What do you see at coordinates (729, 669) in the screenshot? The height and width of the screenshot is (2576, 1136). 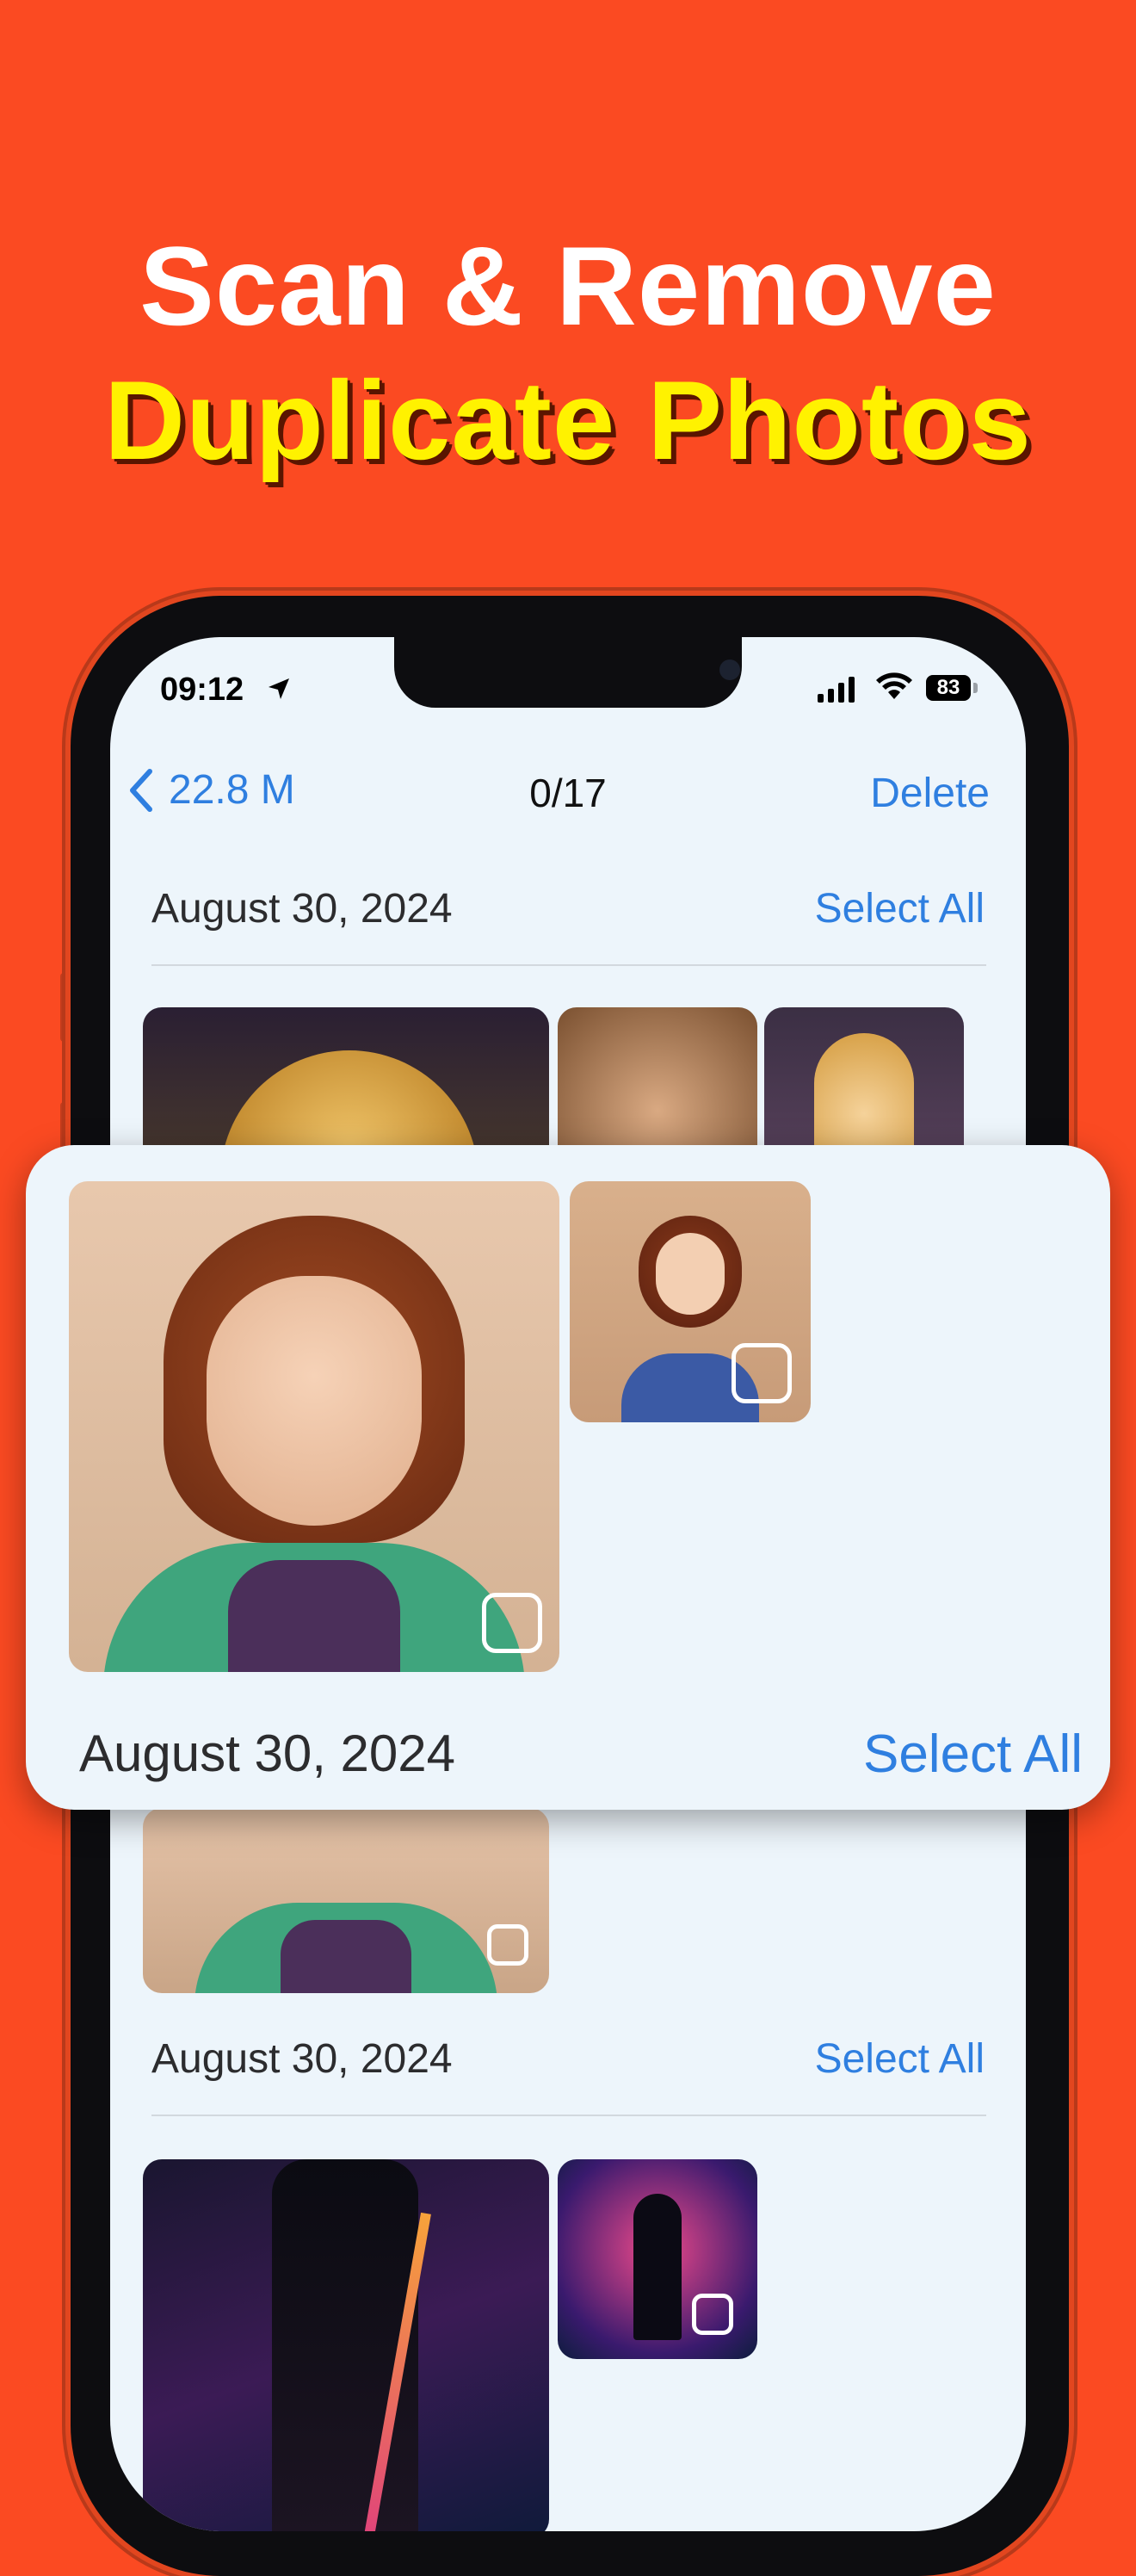 I see `front-camera` at bounding box center [729, 669].